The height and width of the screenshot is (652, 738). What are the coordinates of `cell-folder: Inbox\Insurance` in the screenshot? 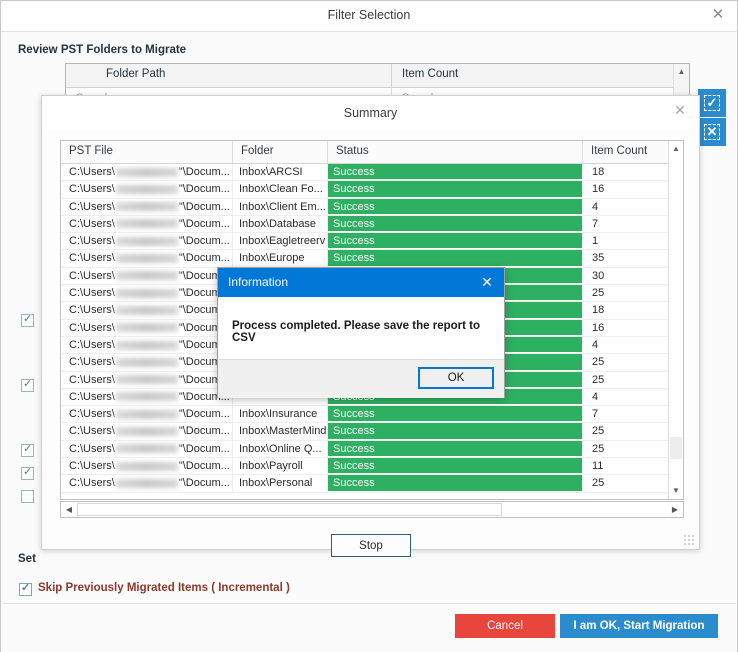 It's located at (280, 414).